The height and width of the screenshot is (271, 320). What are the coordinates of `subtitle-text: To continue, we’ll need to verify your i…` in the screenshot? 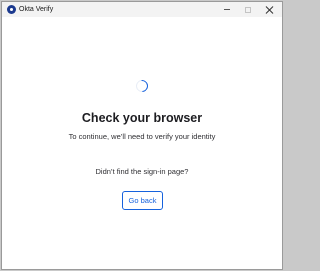 It's located at (142, 136).